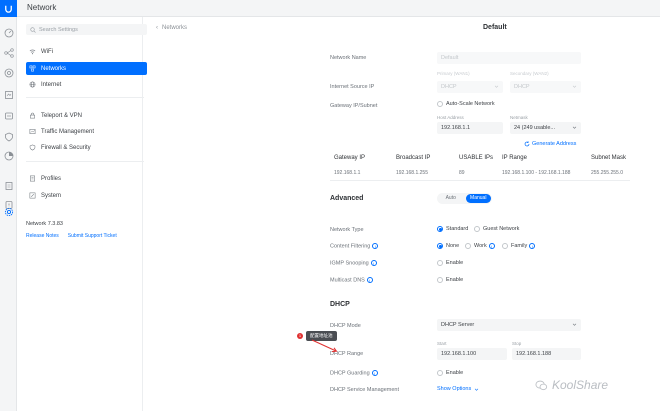 This screenshot has height=411, width=660. I want to click on family-label: Family, so click(519, 246).